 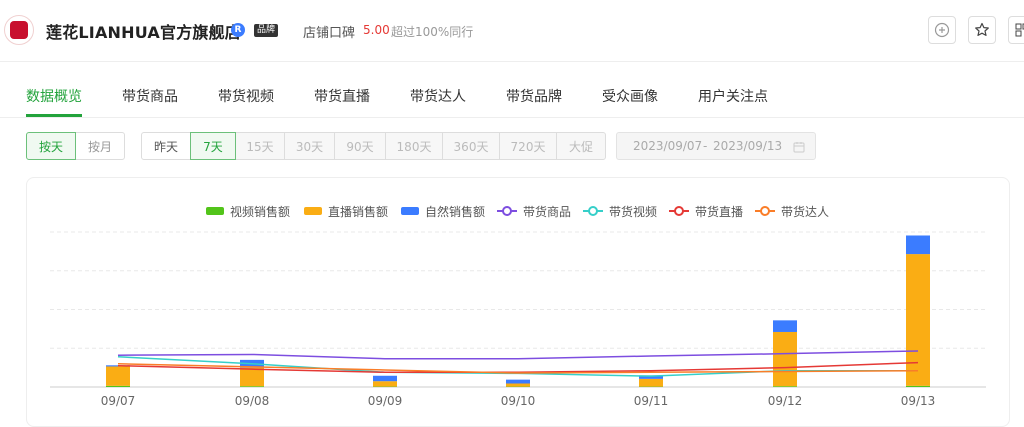 What do you see at coordinates (385, 401) in the screenshot?
I see `x-tick-label: 09/09` at bounding box center [385, 401].